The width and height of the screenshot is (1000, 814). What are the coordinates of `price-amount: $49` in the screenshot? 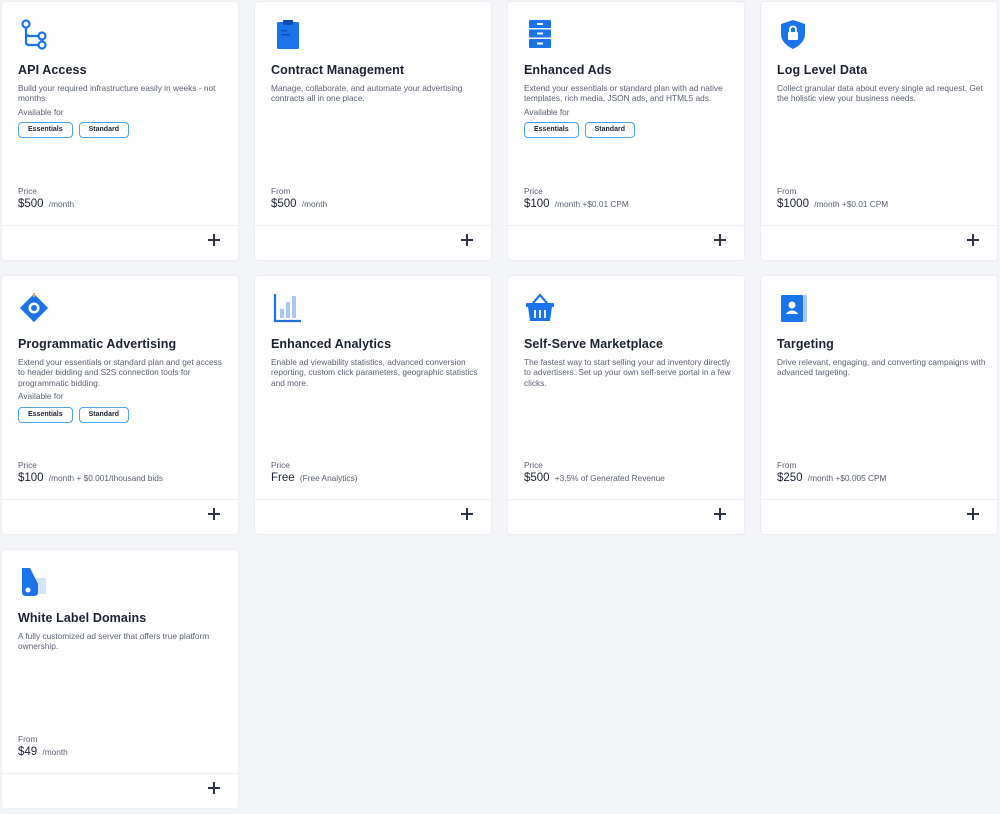 It's located at (28, 752).